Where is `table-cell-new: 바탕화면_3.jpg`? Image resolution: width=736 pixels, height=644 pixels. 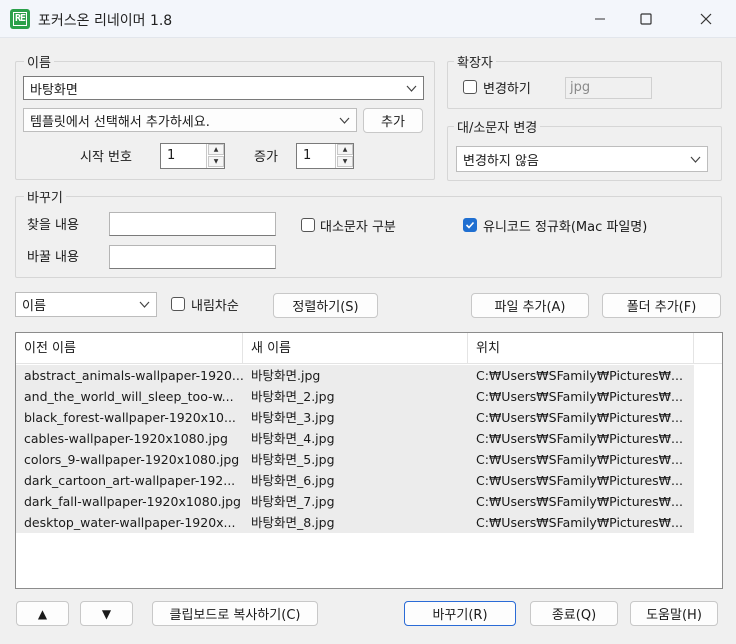 table-cell-new: 바탕화면_3.jpg is located at coordinates (293, 417).